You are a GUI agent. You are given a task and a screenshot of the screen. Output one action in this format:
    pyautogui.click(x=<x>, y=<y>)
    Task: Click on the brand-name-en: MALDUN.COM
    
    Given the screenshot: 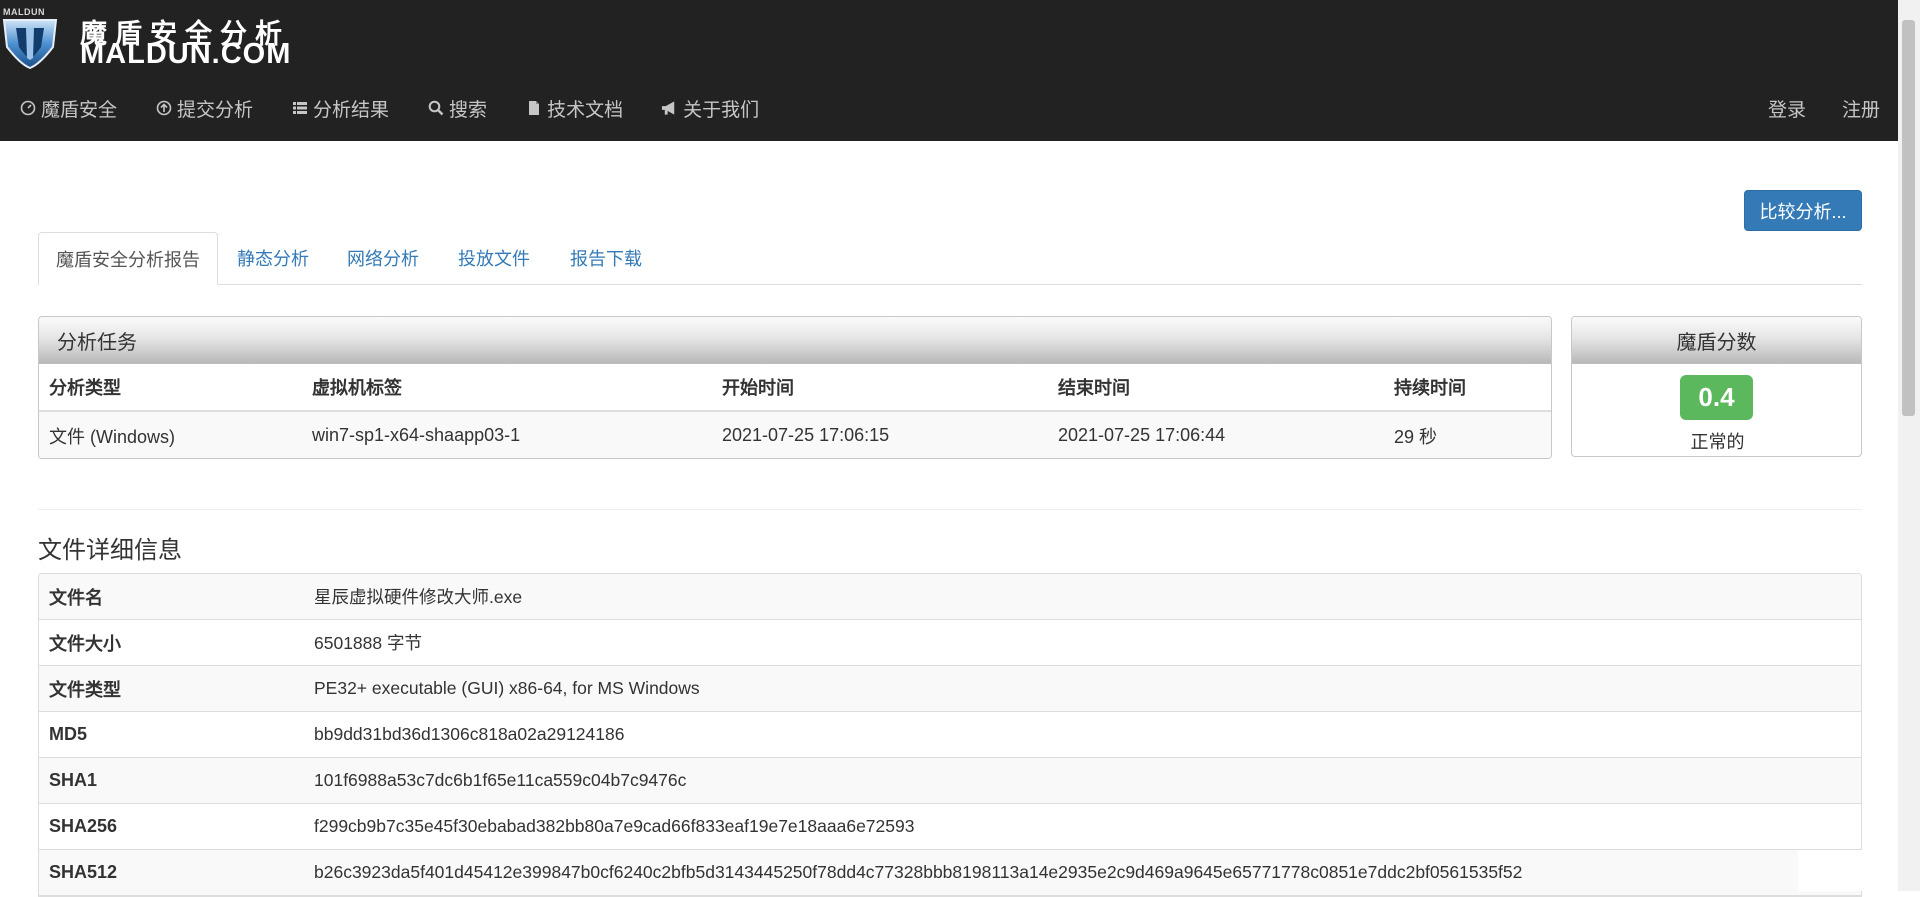 What is the action you would take?
    pyautogui.click(x=186, y=54)
    